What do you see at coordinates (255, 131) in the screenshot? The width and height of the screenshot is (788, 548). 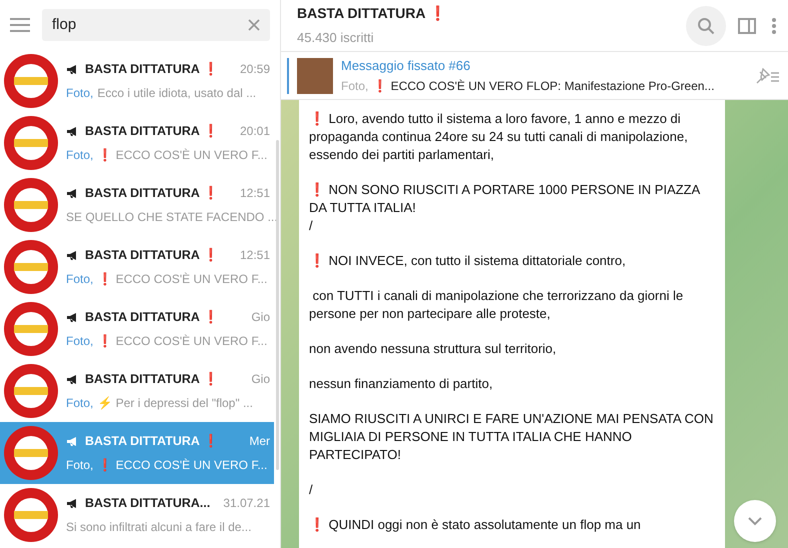 I see `chat-time: 20:01` at bounding box center [255, 131].